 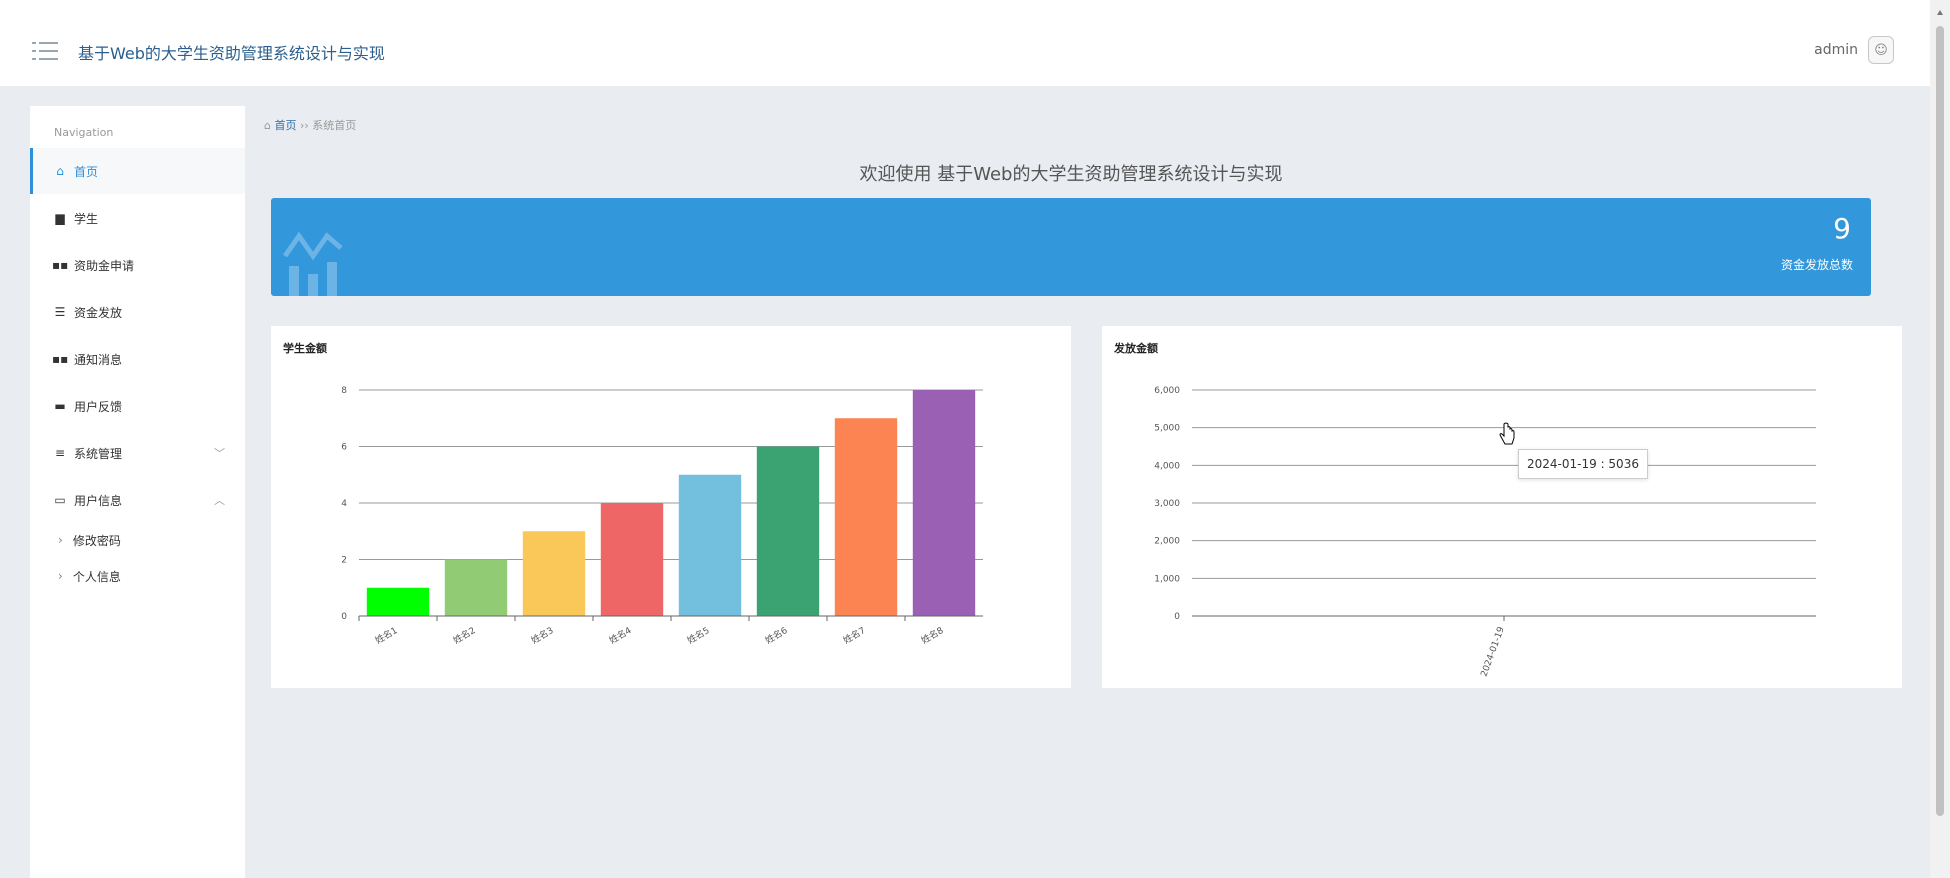 What do you see at coordinates (98, 406) in the screenshot?
I see `sidebar-item-label: 用户反馈` at bounding box center [98, 406].